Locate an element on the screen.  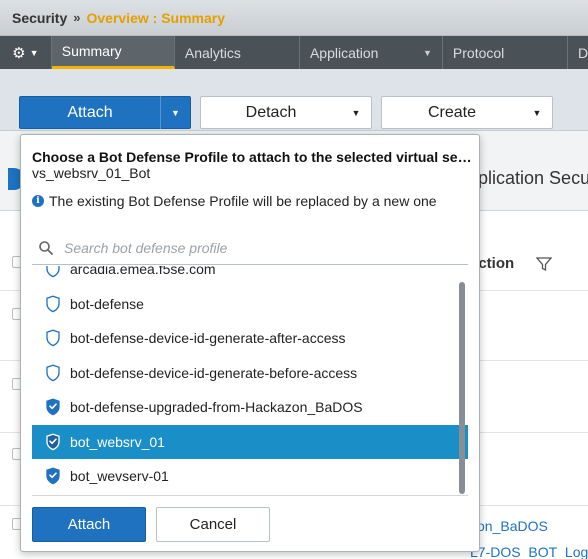
action-toolbar: Attach ▼ Detach ▼ Create ▼ is located at coordinates (294, 100).